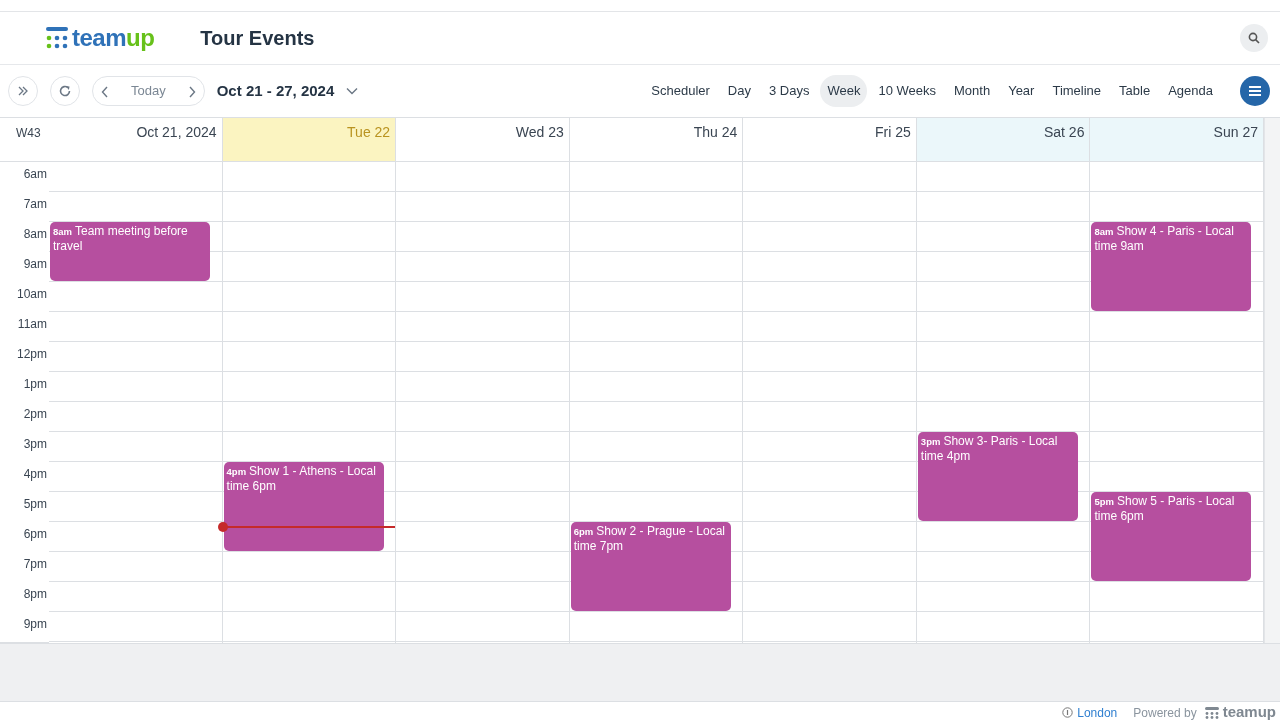 This screenshot has height=722, width=1280. Describe the element at coordinates (1272, 380) in the screenshot. I see `scrollbar` at that location.